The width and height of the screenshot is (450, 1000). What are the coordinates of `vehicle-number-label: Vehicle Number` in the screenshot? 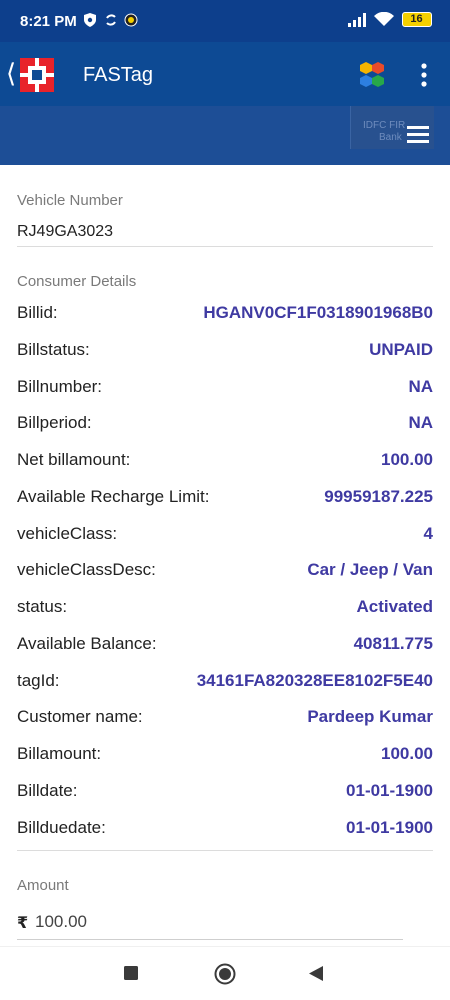 It's located at (70, 200).